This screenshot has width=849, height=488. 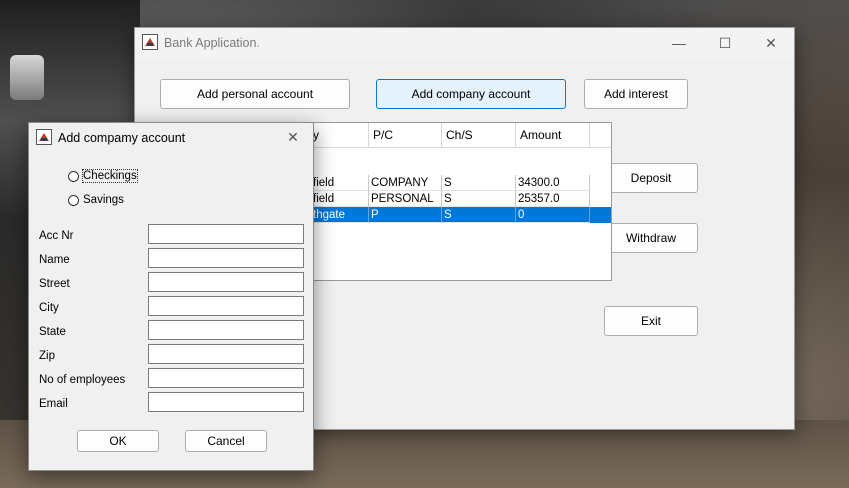 I want to click on dialog-close-button: ✕, so click(x=293, y=137).